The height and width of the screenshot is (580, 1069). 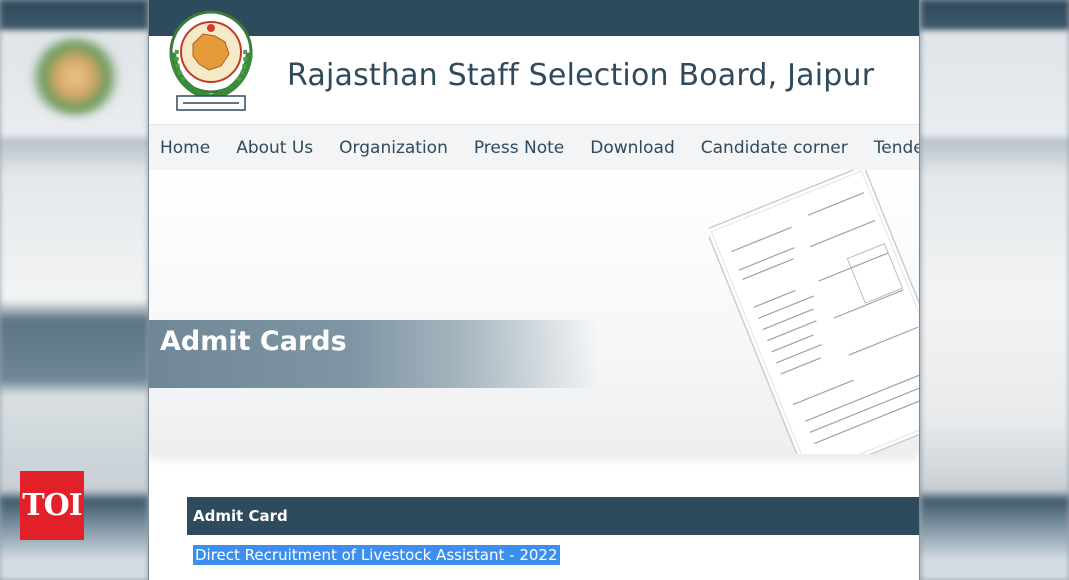 What do you see at coordinates (75, 77) in the screenshot?
I see `blurred-logo` at bounding box center [75, 77].